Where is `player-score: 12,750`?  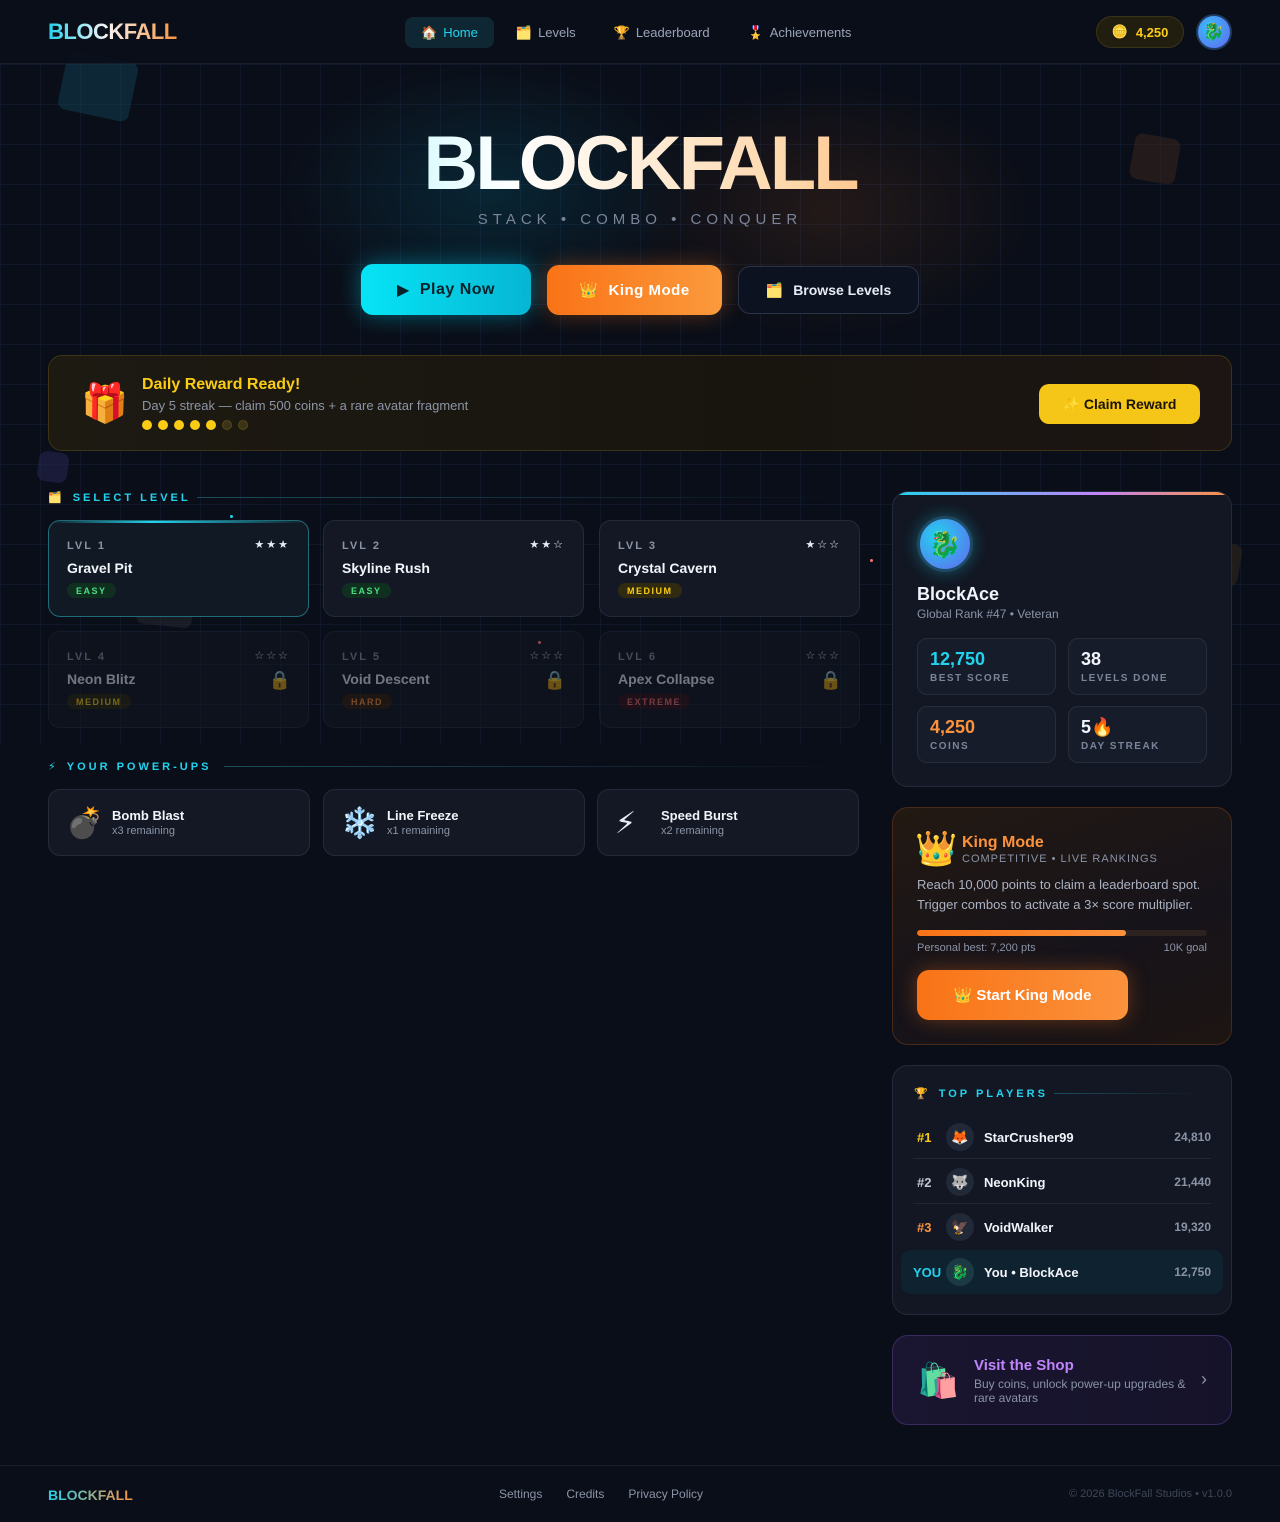 player-score: 12,750 is located at coordinates (1192, 1272).